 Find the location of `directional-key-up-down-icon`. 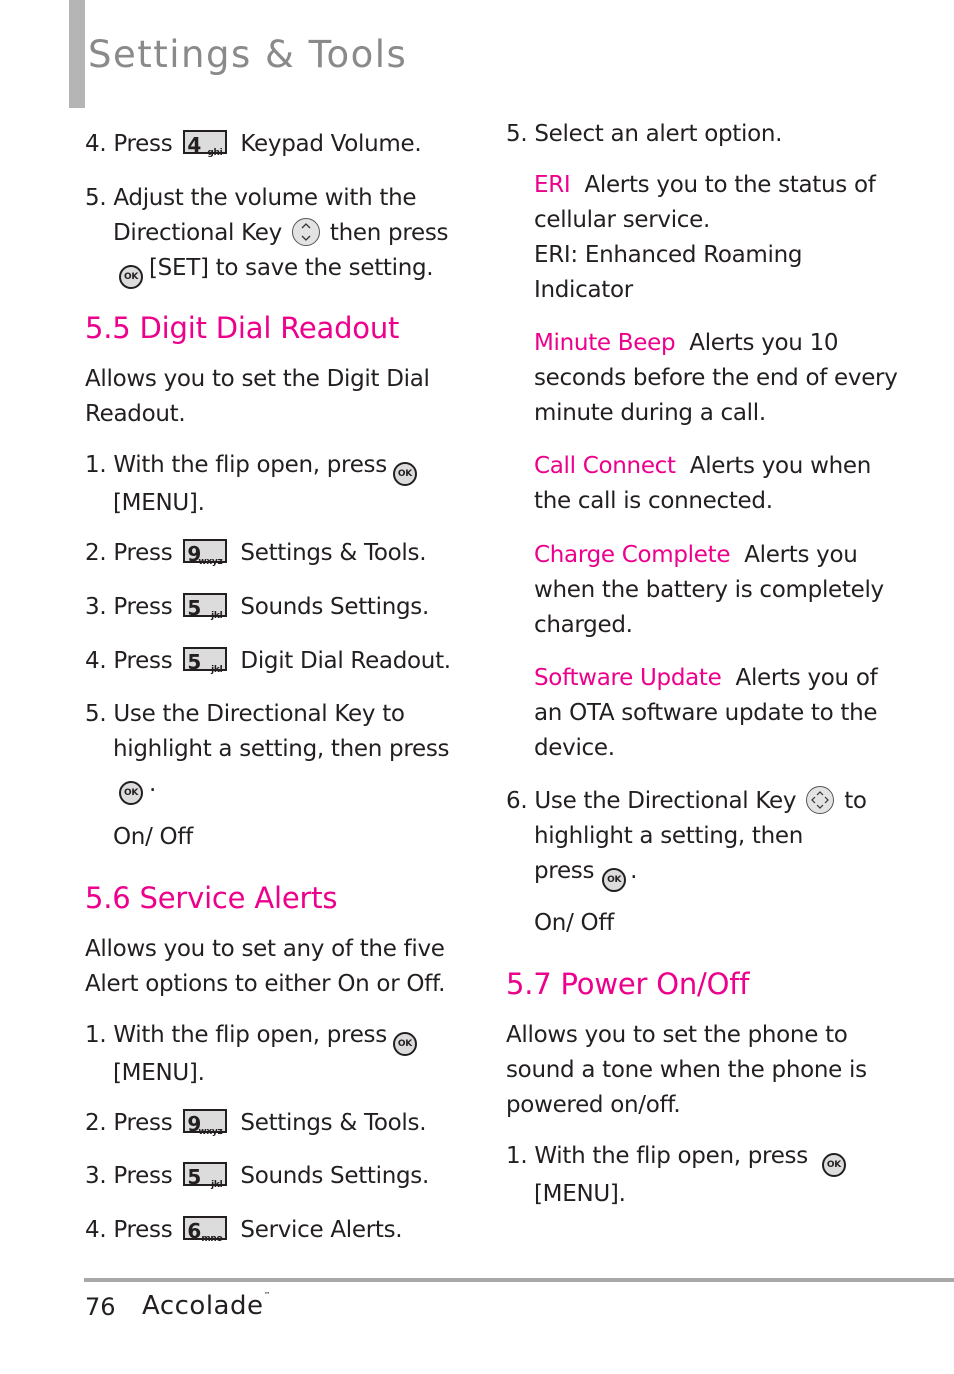

directional-key-up-down-icon is located at coordinates (305, 232).